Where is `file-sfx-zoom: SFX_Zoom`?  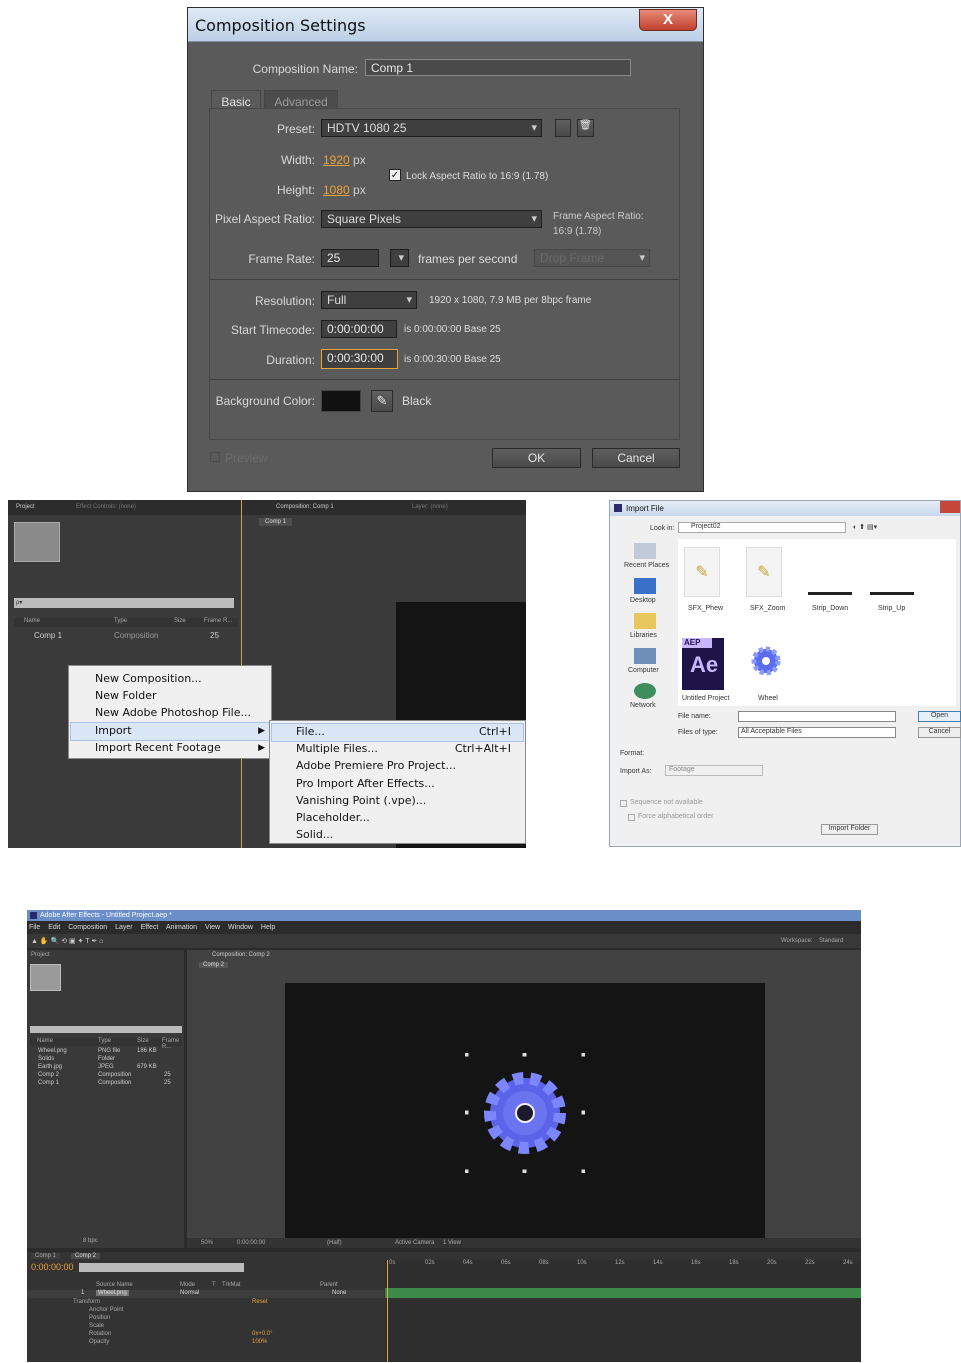
file-sfx-zoom: SFX_Zoom is located at coordinates (767, 608).